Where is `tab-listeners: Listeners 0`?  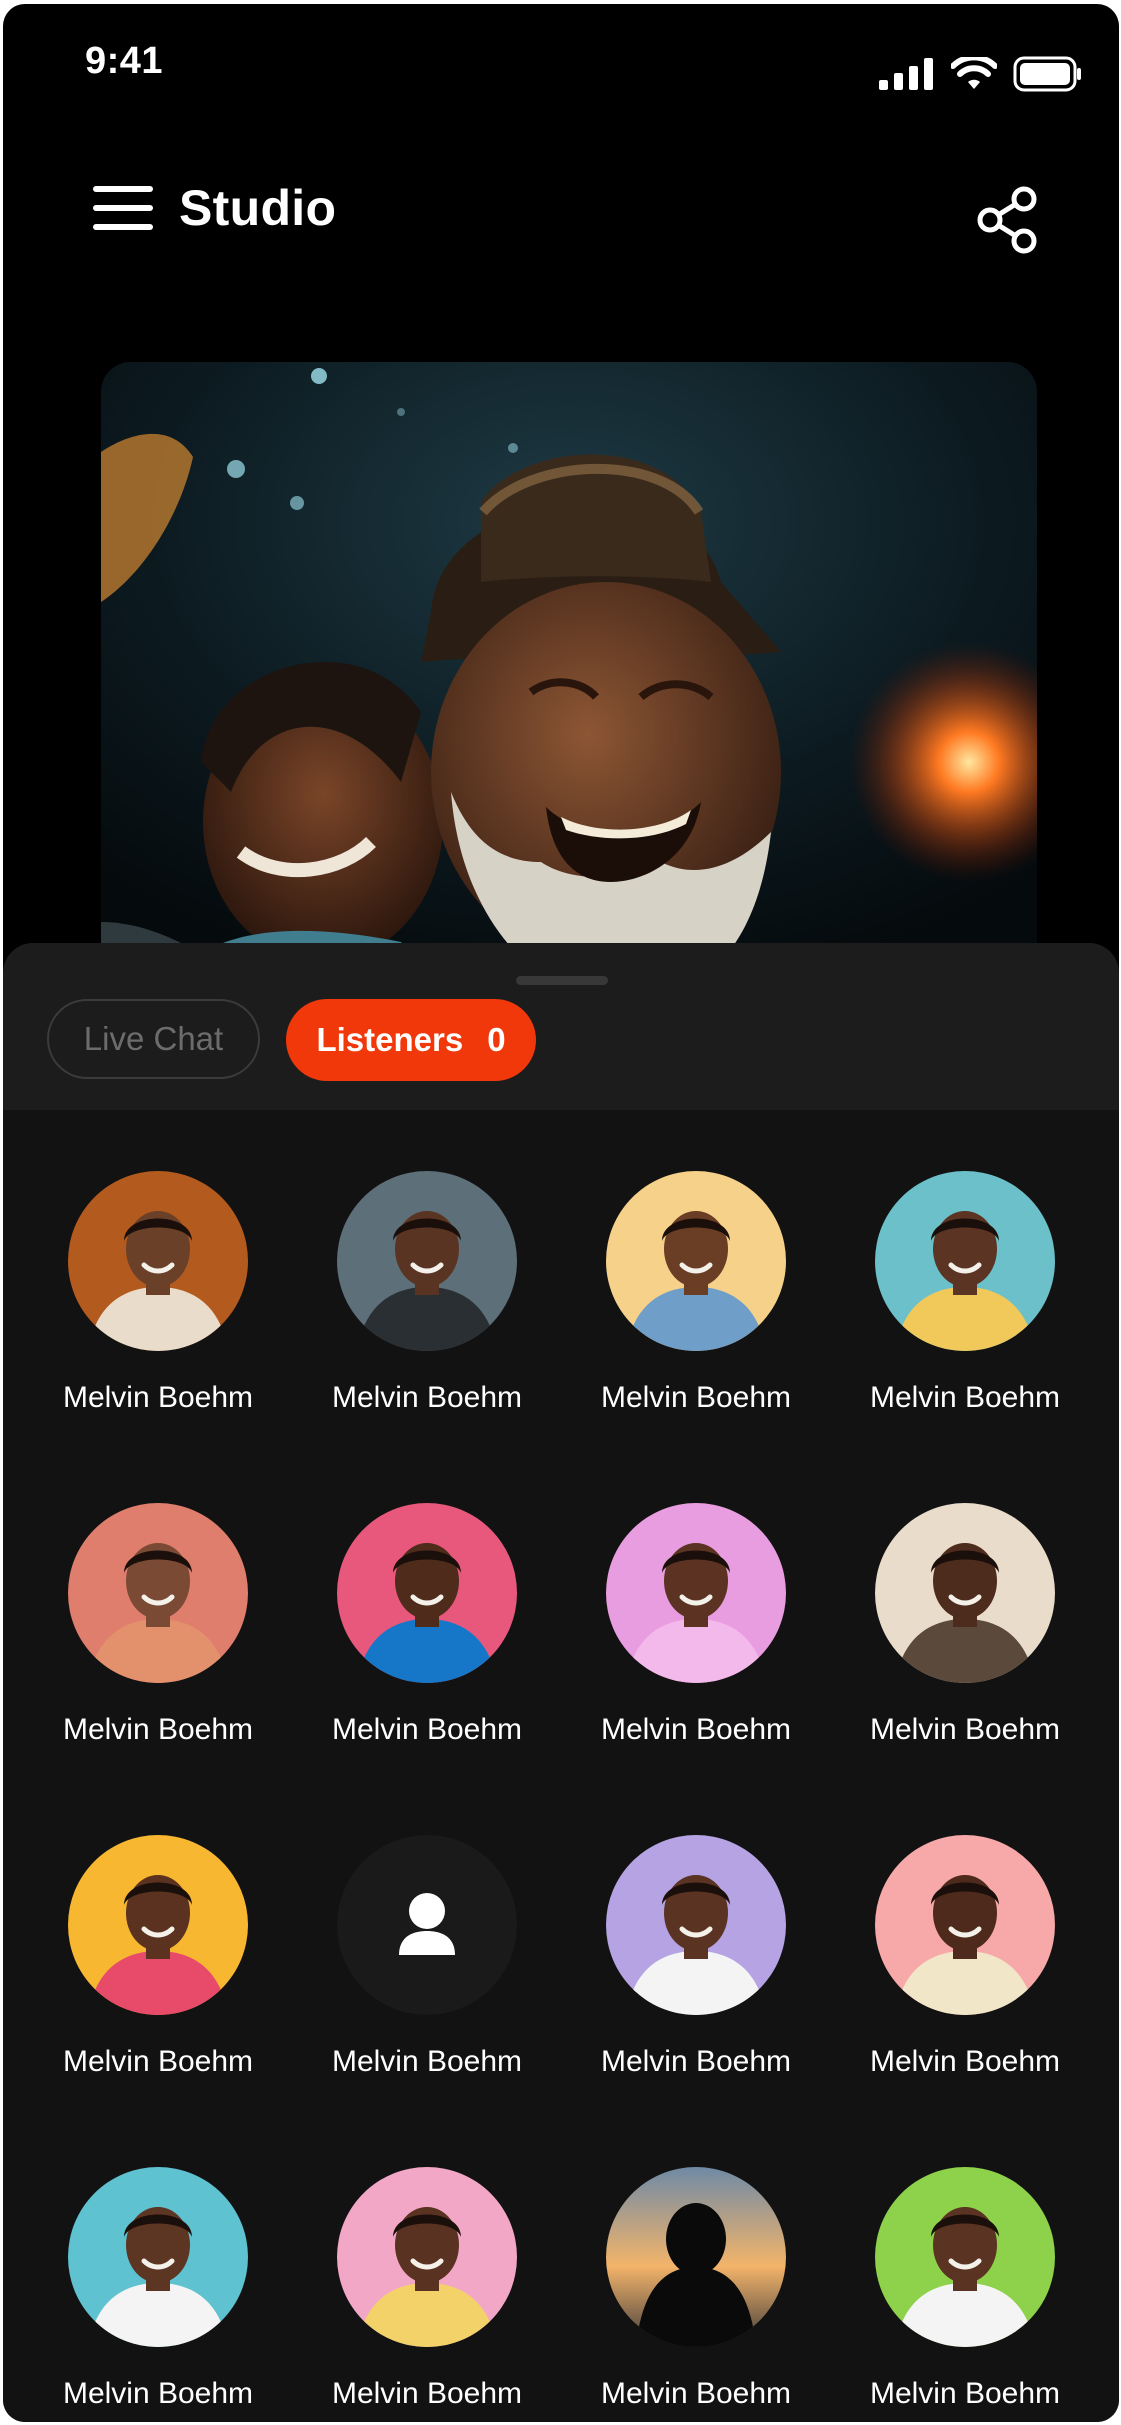 tab-listeners: Listeners 0 is located at coordinates (411, 1040).